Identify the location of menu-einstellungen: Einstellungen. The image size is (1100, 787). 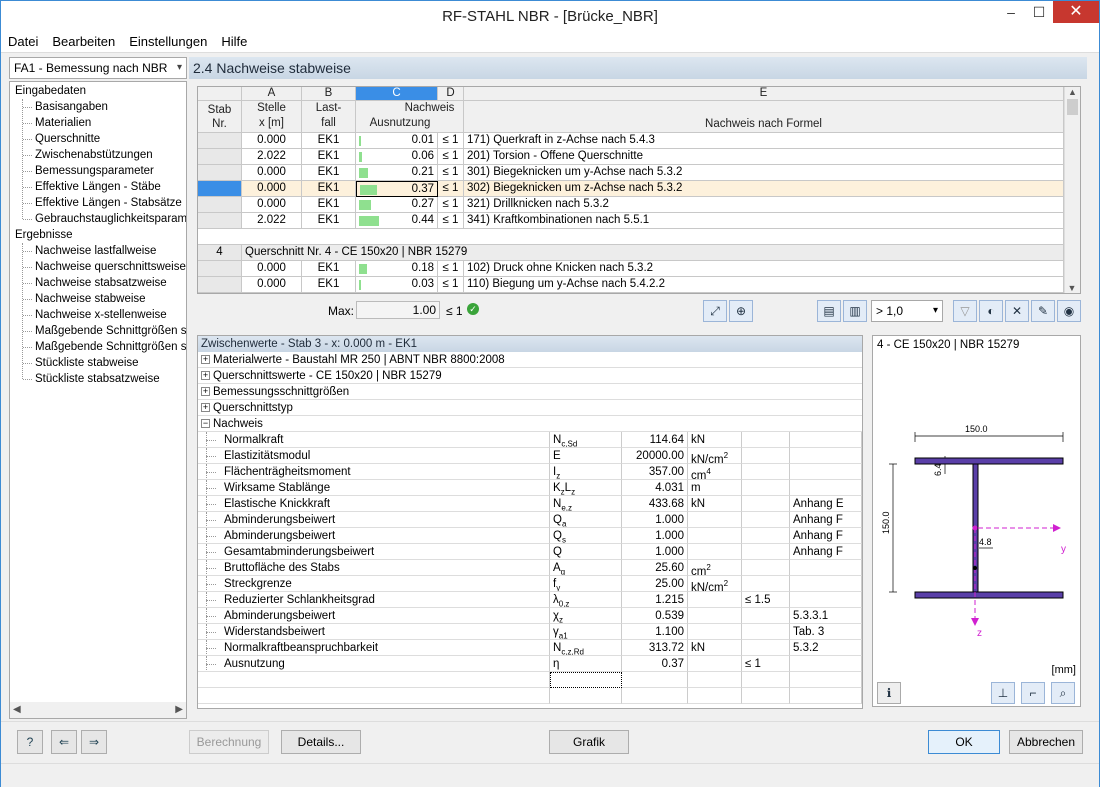
(168, 42).